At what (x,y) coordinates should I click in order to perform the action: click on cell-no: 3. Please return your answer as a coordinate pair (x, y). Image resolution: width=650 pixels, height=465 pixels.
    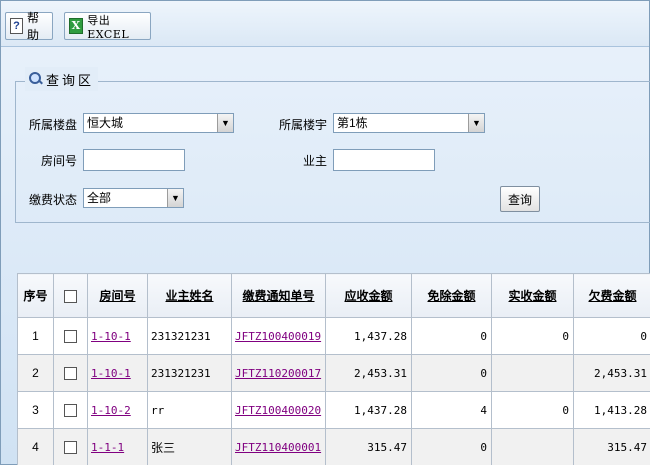
    Looking at the image, I should click on (35, 410).